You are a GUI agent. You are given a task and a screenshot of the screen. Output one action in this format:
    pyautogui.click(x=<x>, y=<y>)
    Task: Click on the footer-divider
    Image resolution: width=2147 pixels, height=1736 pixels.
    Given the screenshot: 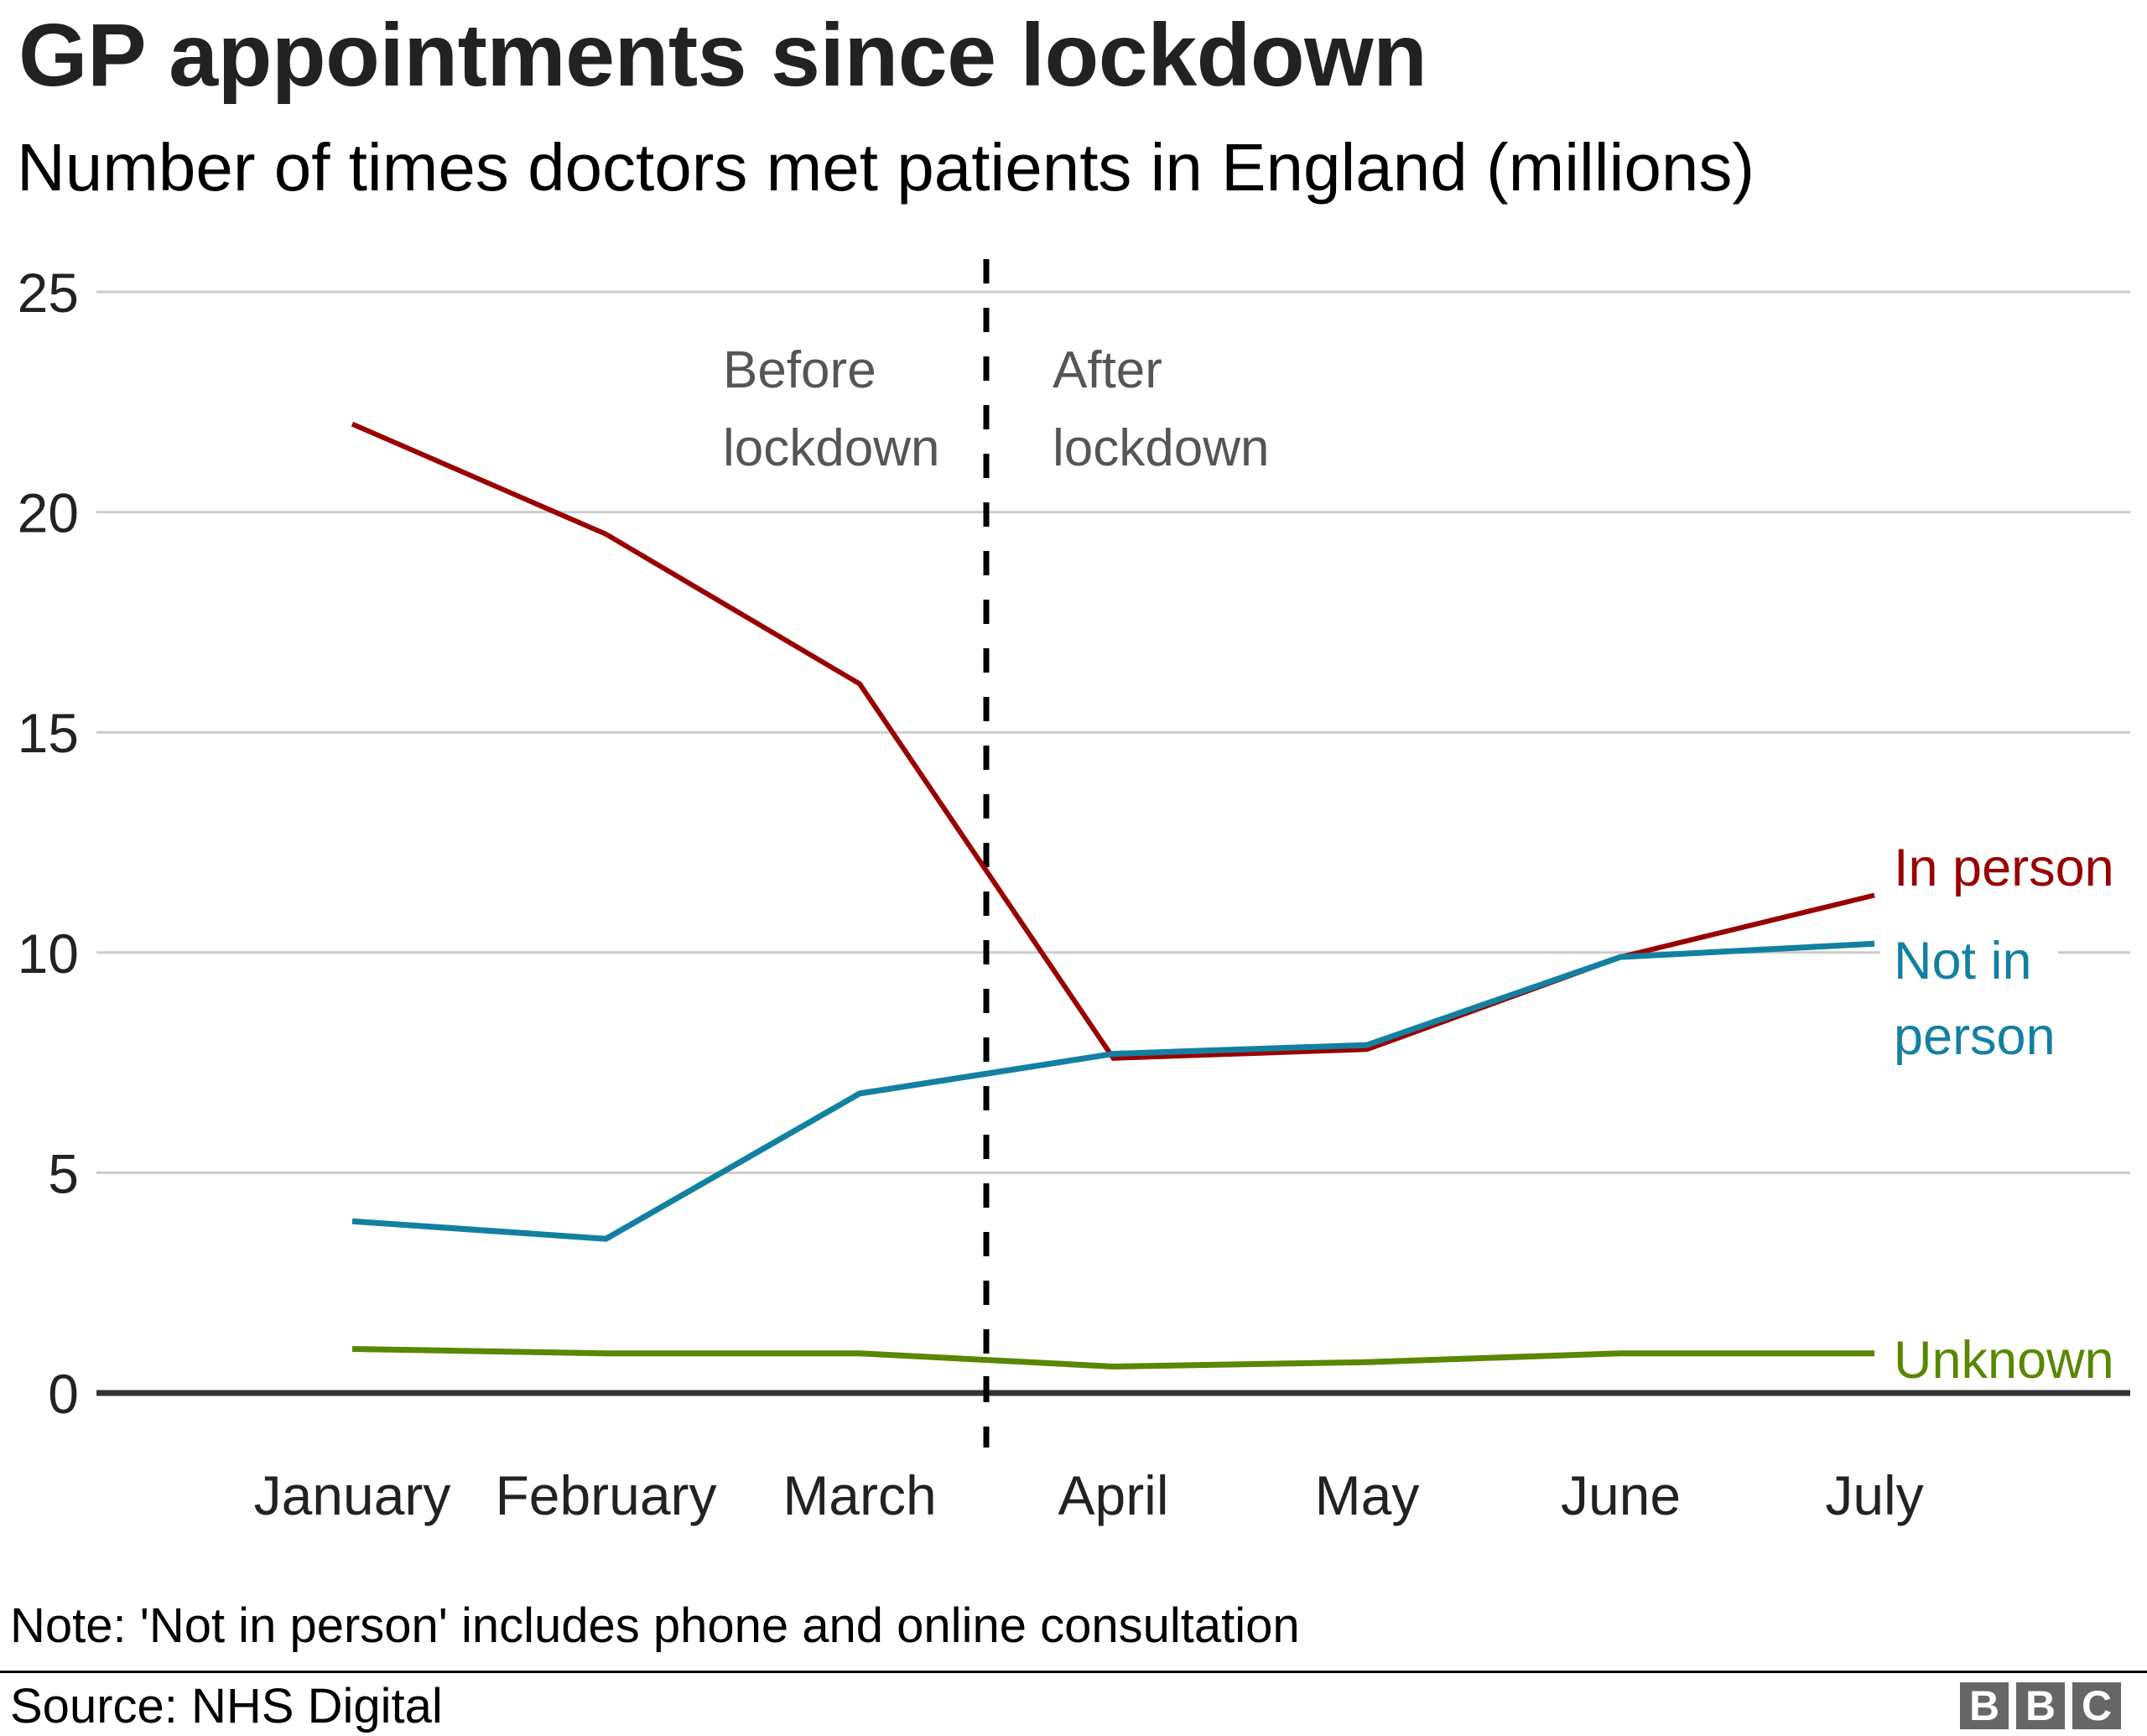 What is the action you would take?
    pyautogui.click(x=1073, y=1672)
    